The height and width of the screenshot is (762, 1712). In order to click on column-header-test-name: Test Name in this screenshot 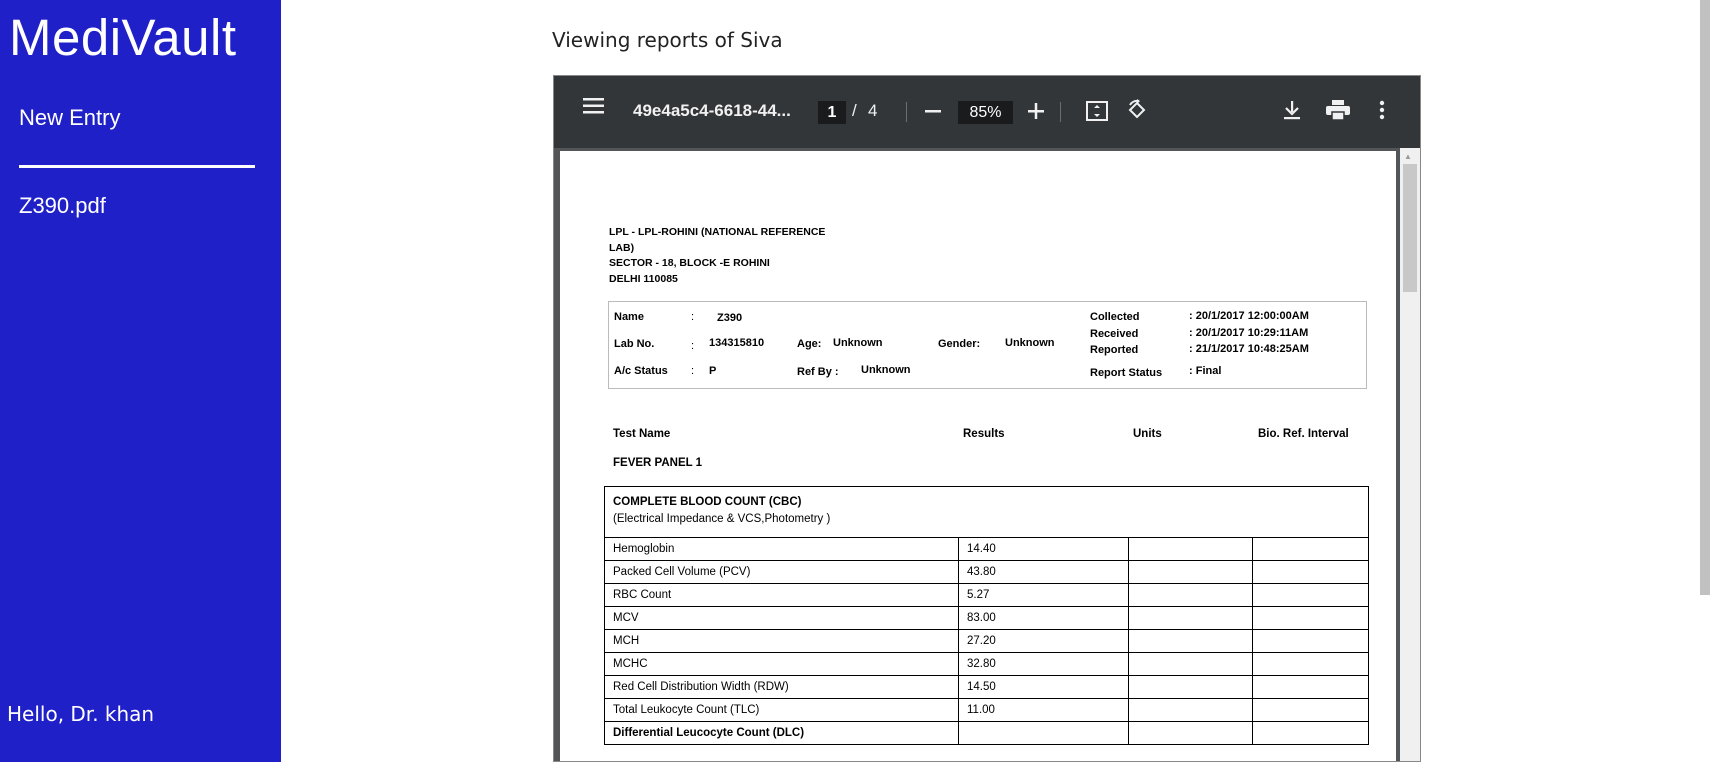, I will do `click(642, 434)`.